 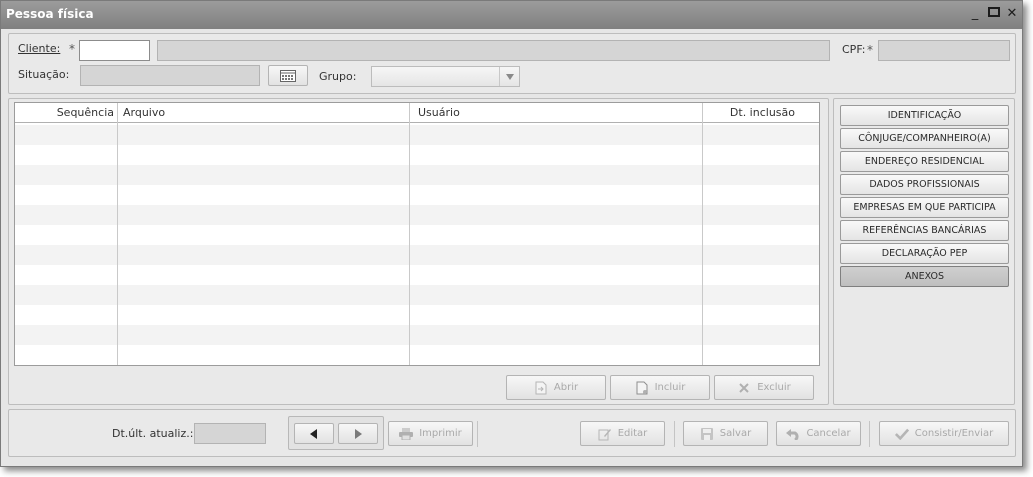 I want to click on excluir-button: Excluir, so click(x=764, y=387).